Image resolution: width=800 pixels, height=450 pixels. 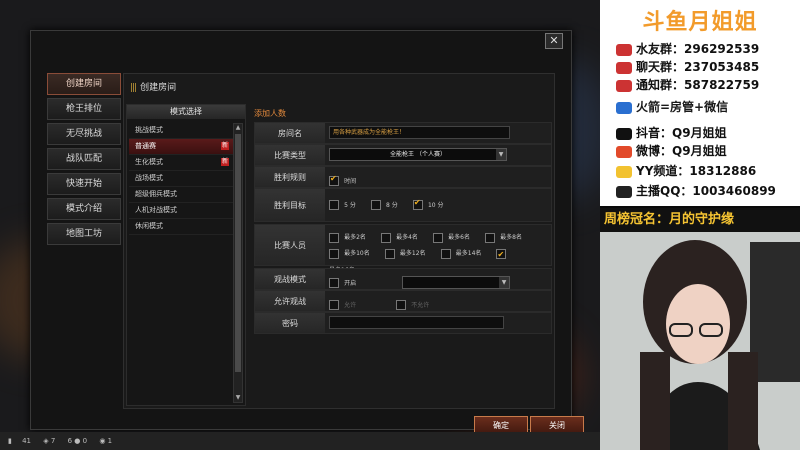 What do you see at coordinates (238, 128) in the screenshot?
I see `scroll-up-icon: ▲` at bounding box center [238, 128].